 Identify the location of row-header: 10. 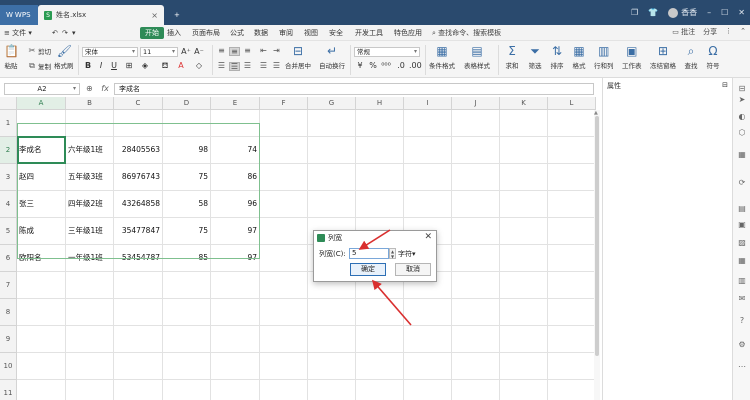
(8, 366).